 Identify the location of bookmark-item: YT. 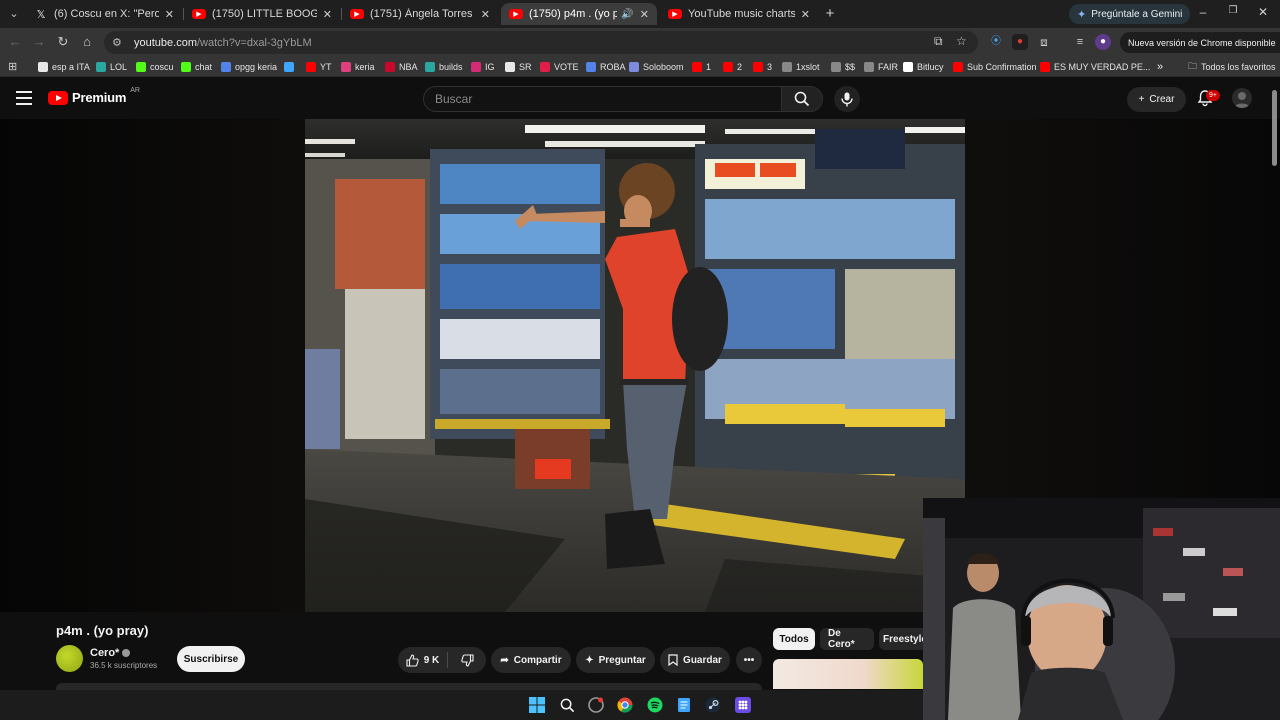
(319, 67).